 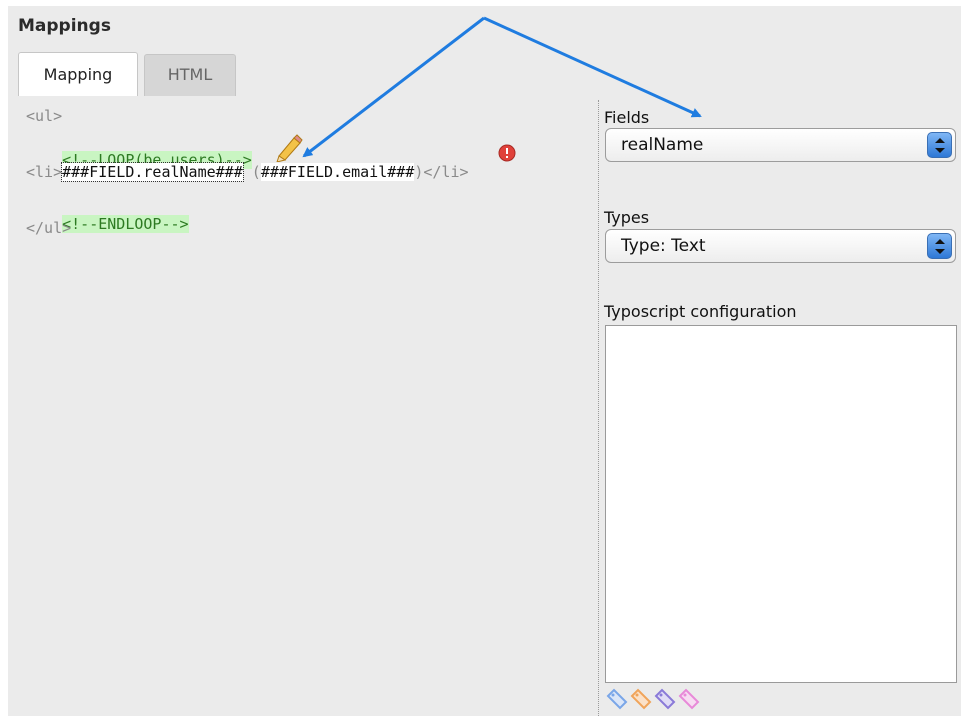 I want to click on tab-mapping: Mapping, so click(x=78, y=74).